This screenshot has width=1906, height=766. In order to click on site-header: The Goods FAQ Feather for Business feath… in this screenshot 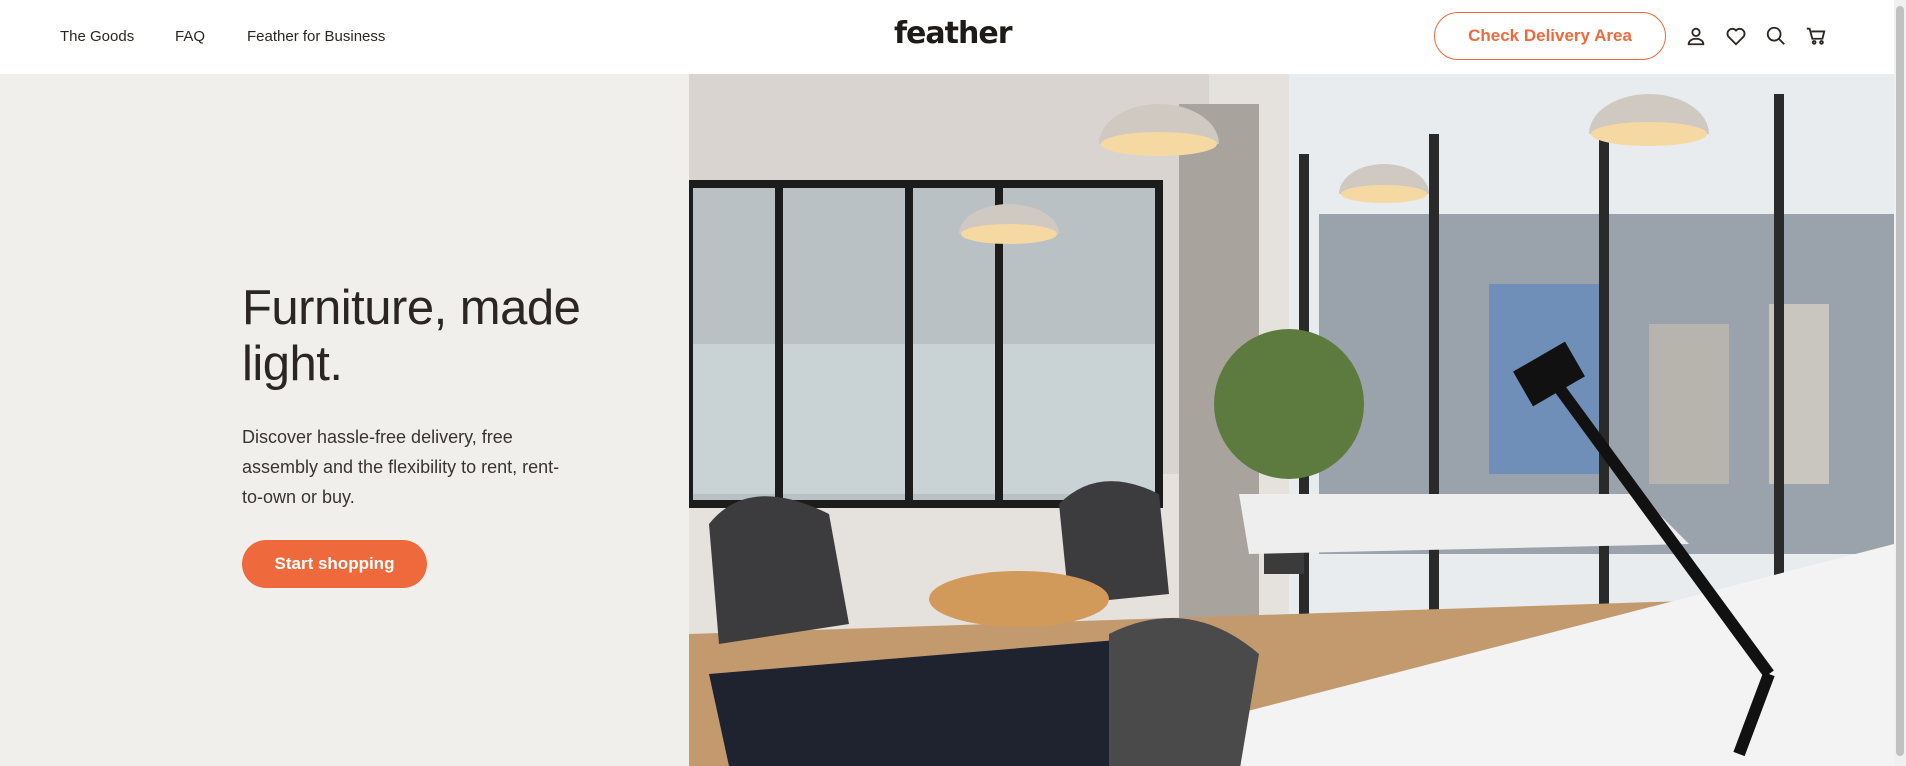, I will do `click(947, 37)`.